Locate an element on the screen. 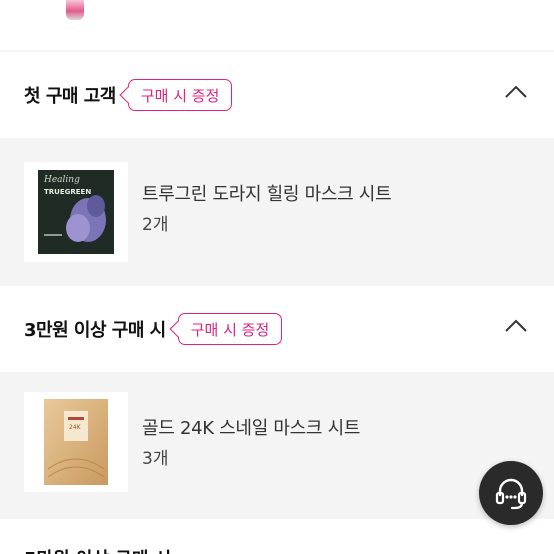 This screenshot has width=554, height=554. svg-text: Healing is located at coordinates (61, 180).